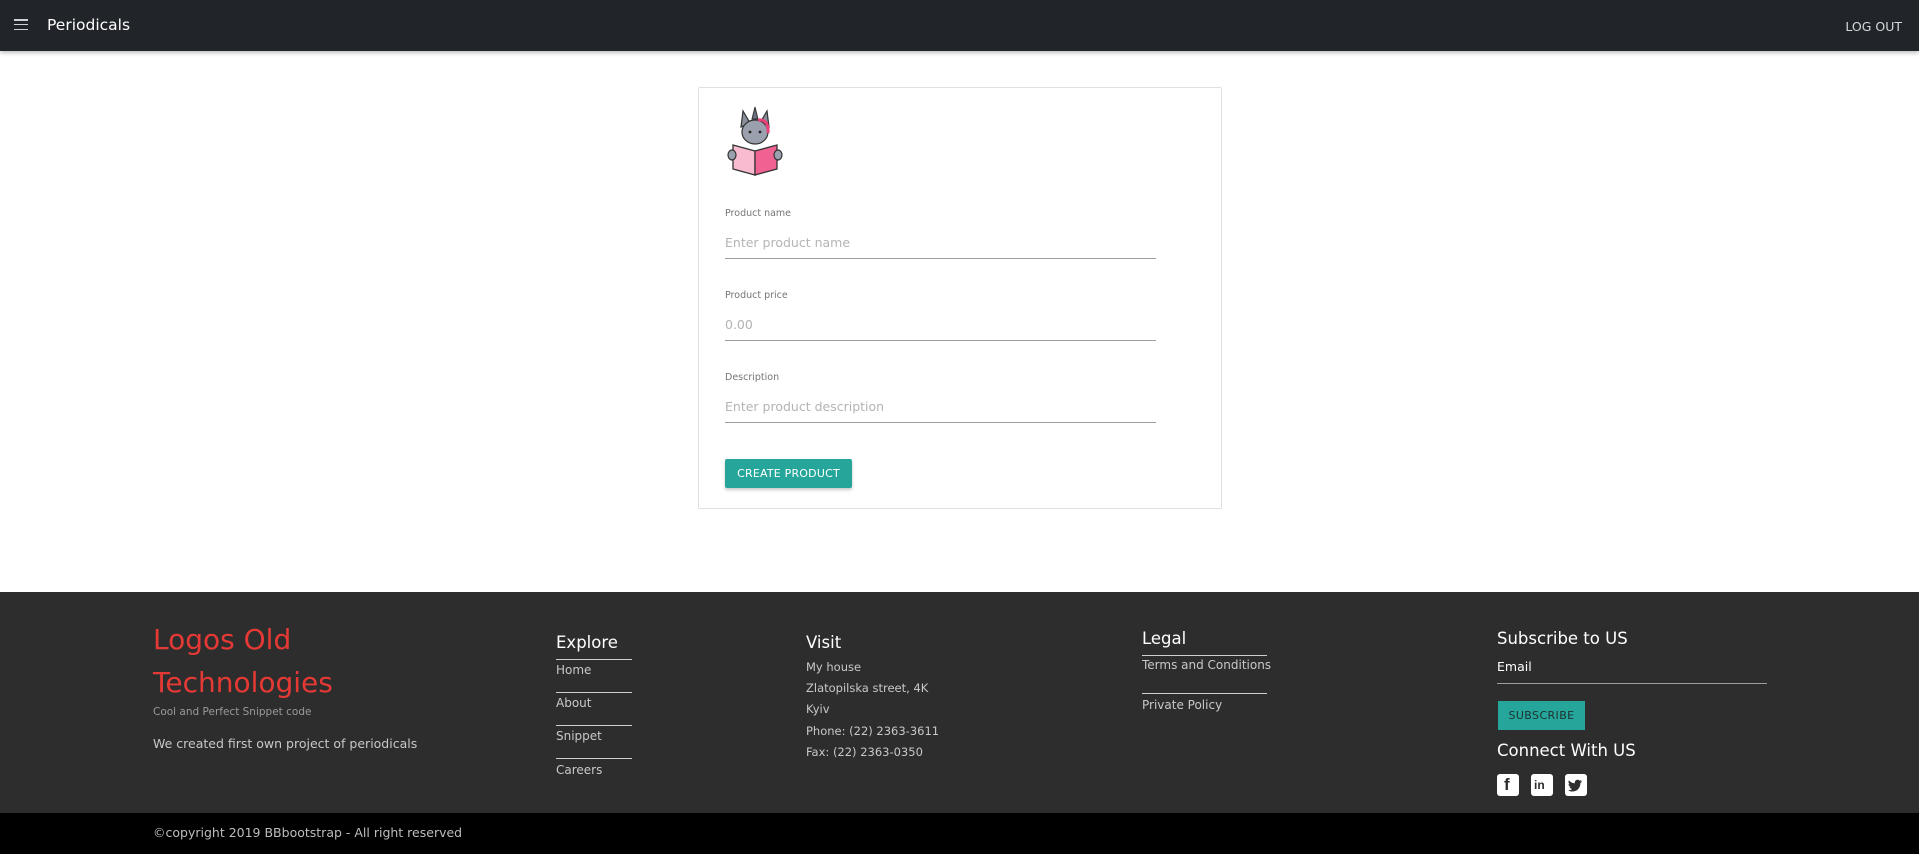 This screenshot has width=1919, height=854. Describe the element at coordinates (834, 667) in the screenshot. I see `visit-line: My house` at that location.